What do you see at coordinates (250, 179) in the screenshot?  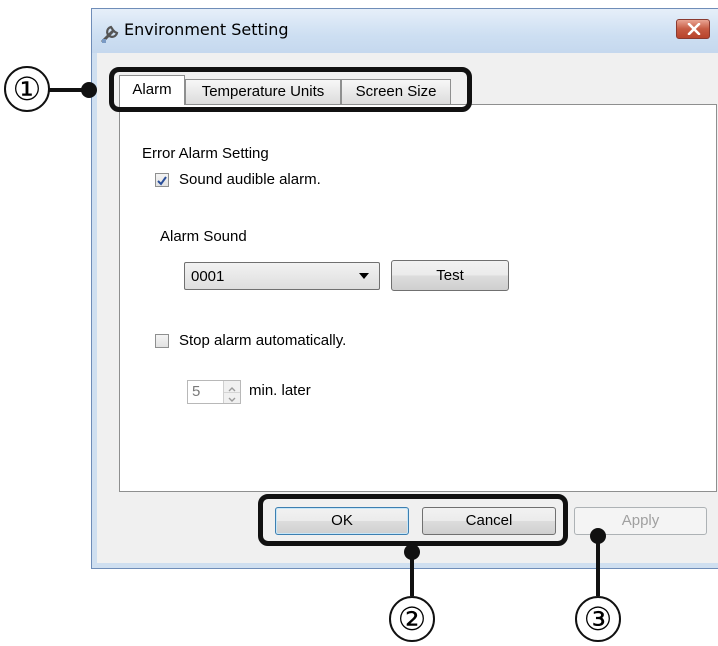 I see `sound-alarm-label: Sound audible alarm.` at bounding box center [250, 179].